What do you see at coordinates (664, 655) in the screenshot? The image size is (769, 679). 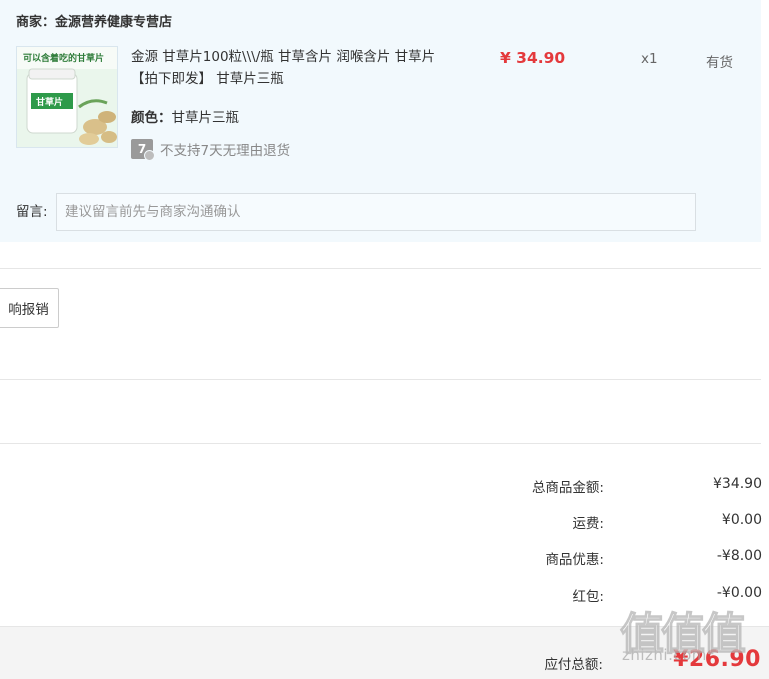 I see `watermark-site: zhizhi.com` at bounding box center [664, 655].